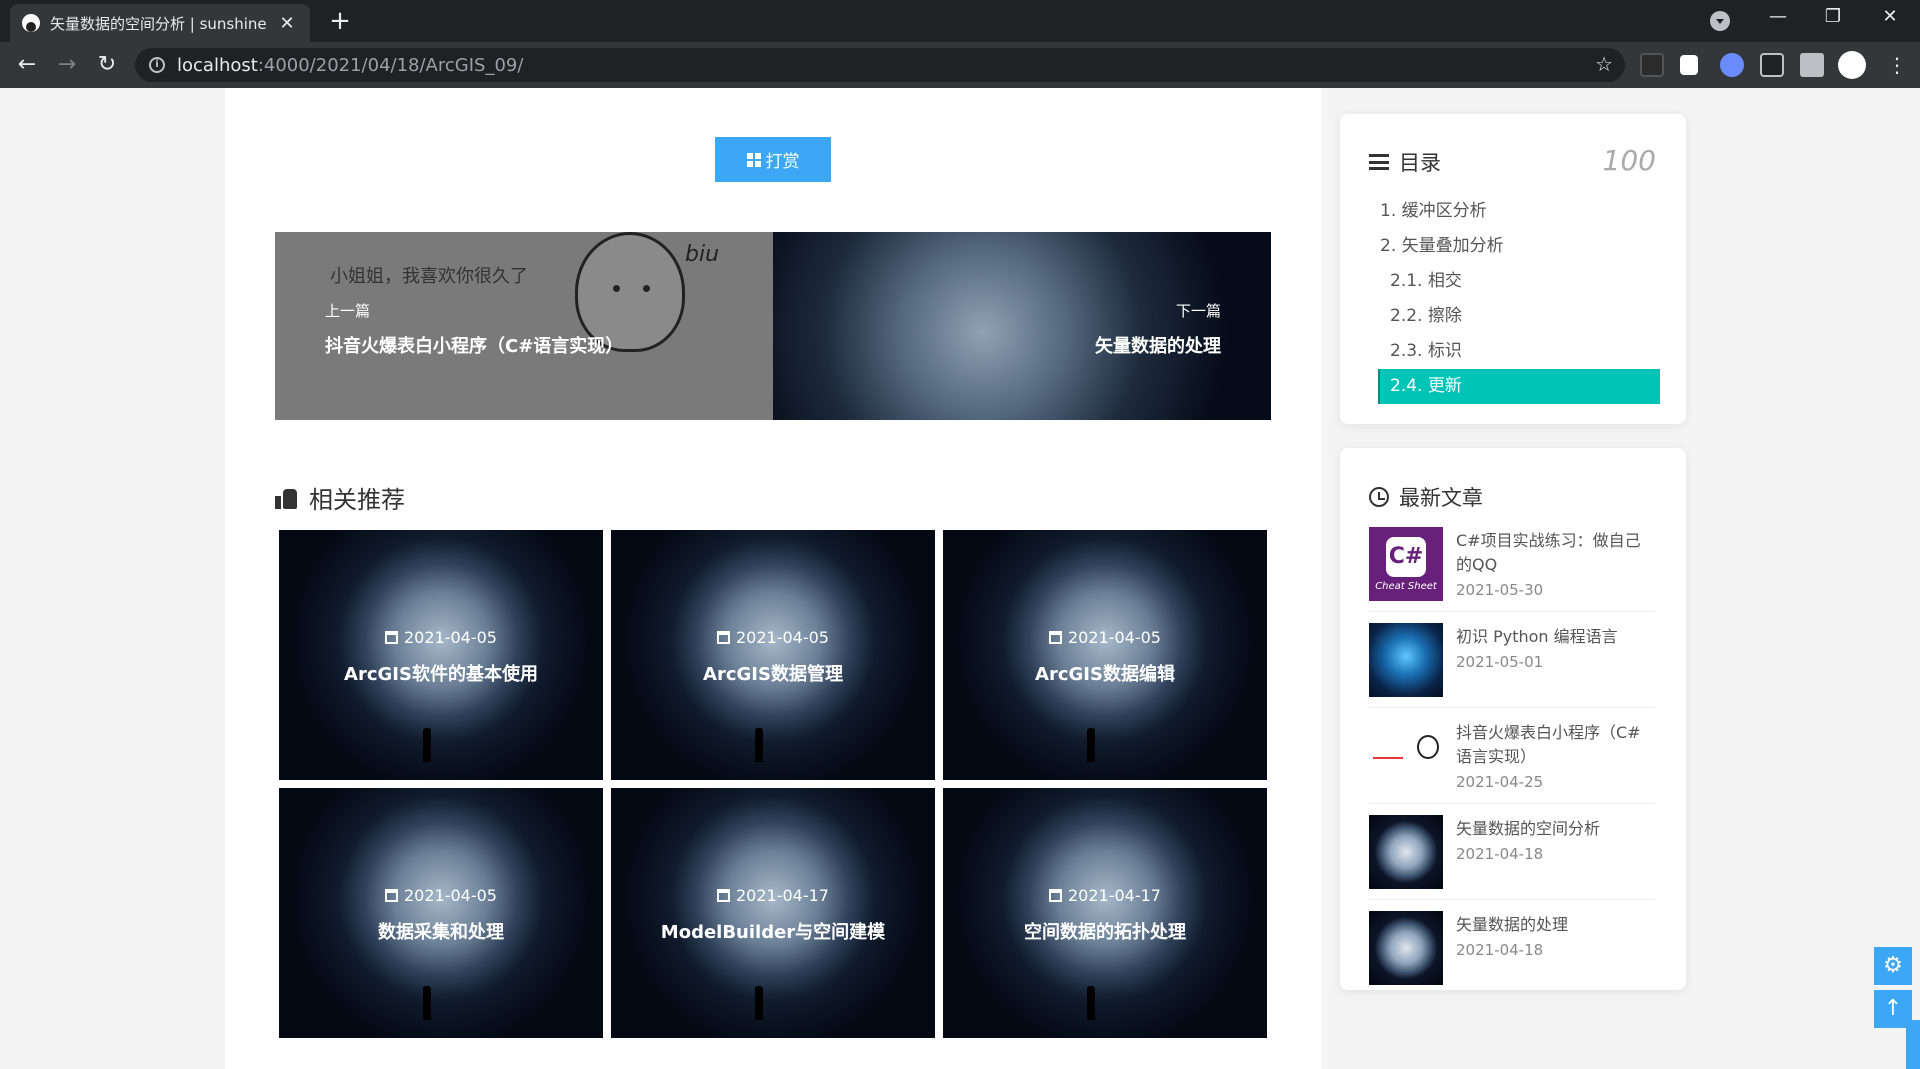 The height and width of the screenshot is (1069, 1920). Describe the element at coordinates (348, 311) in the screenshot. I see `prev-label: 上一篇` at that location.